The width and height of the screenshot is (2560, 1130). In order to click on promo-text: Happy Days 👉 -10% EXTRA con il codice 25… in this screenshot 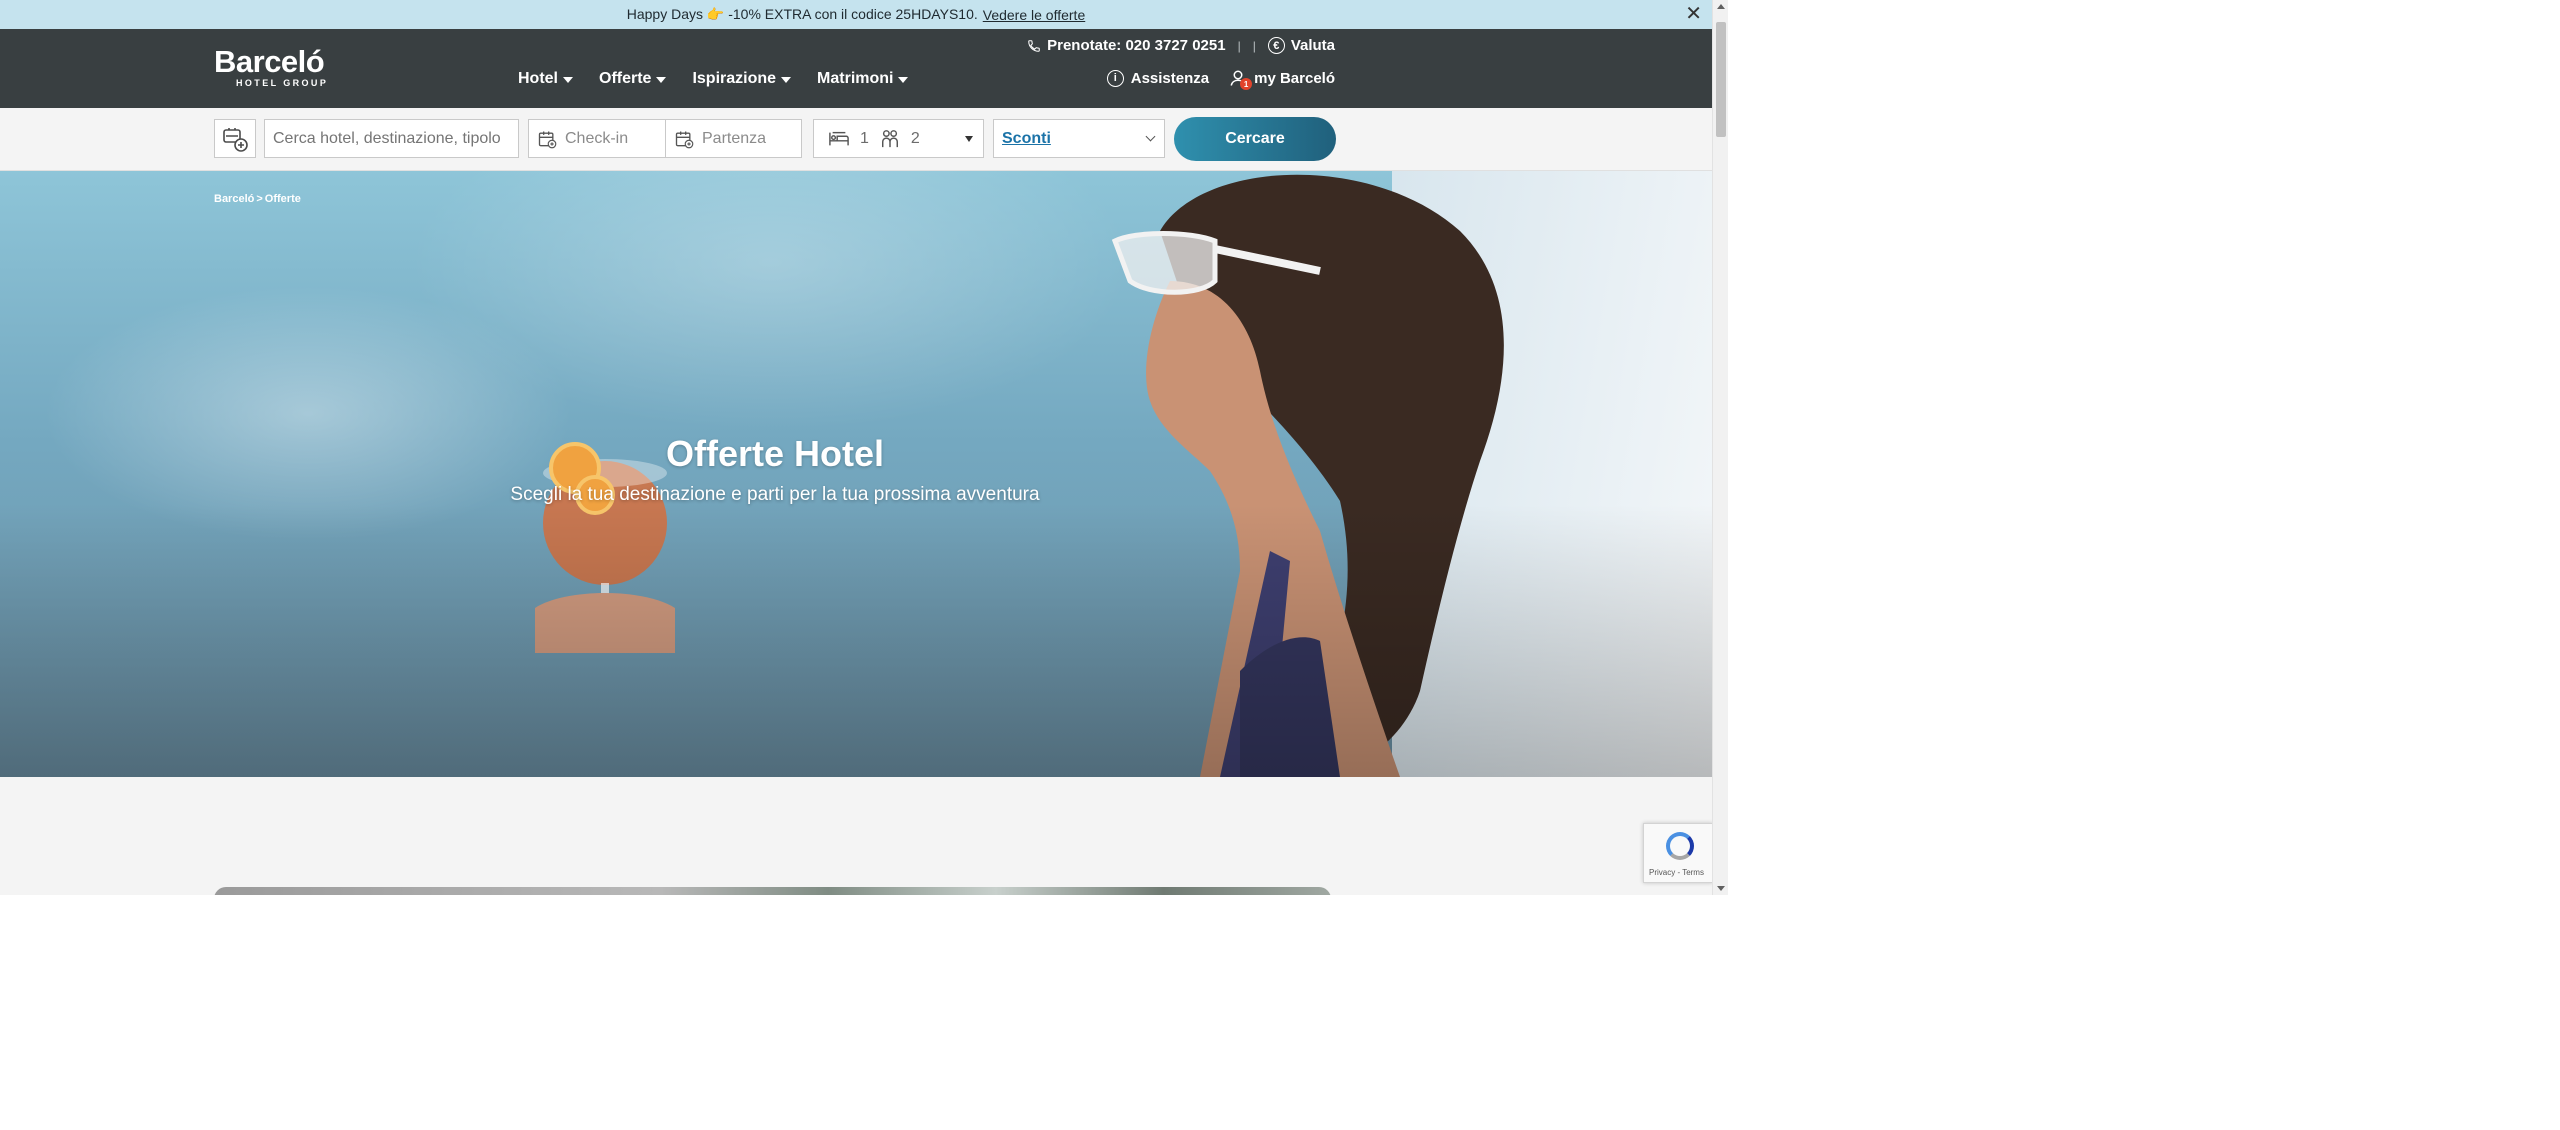, I will do `click(802, 14)`.